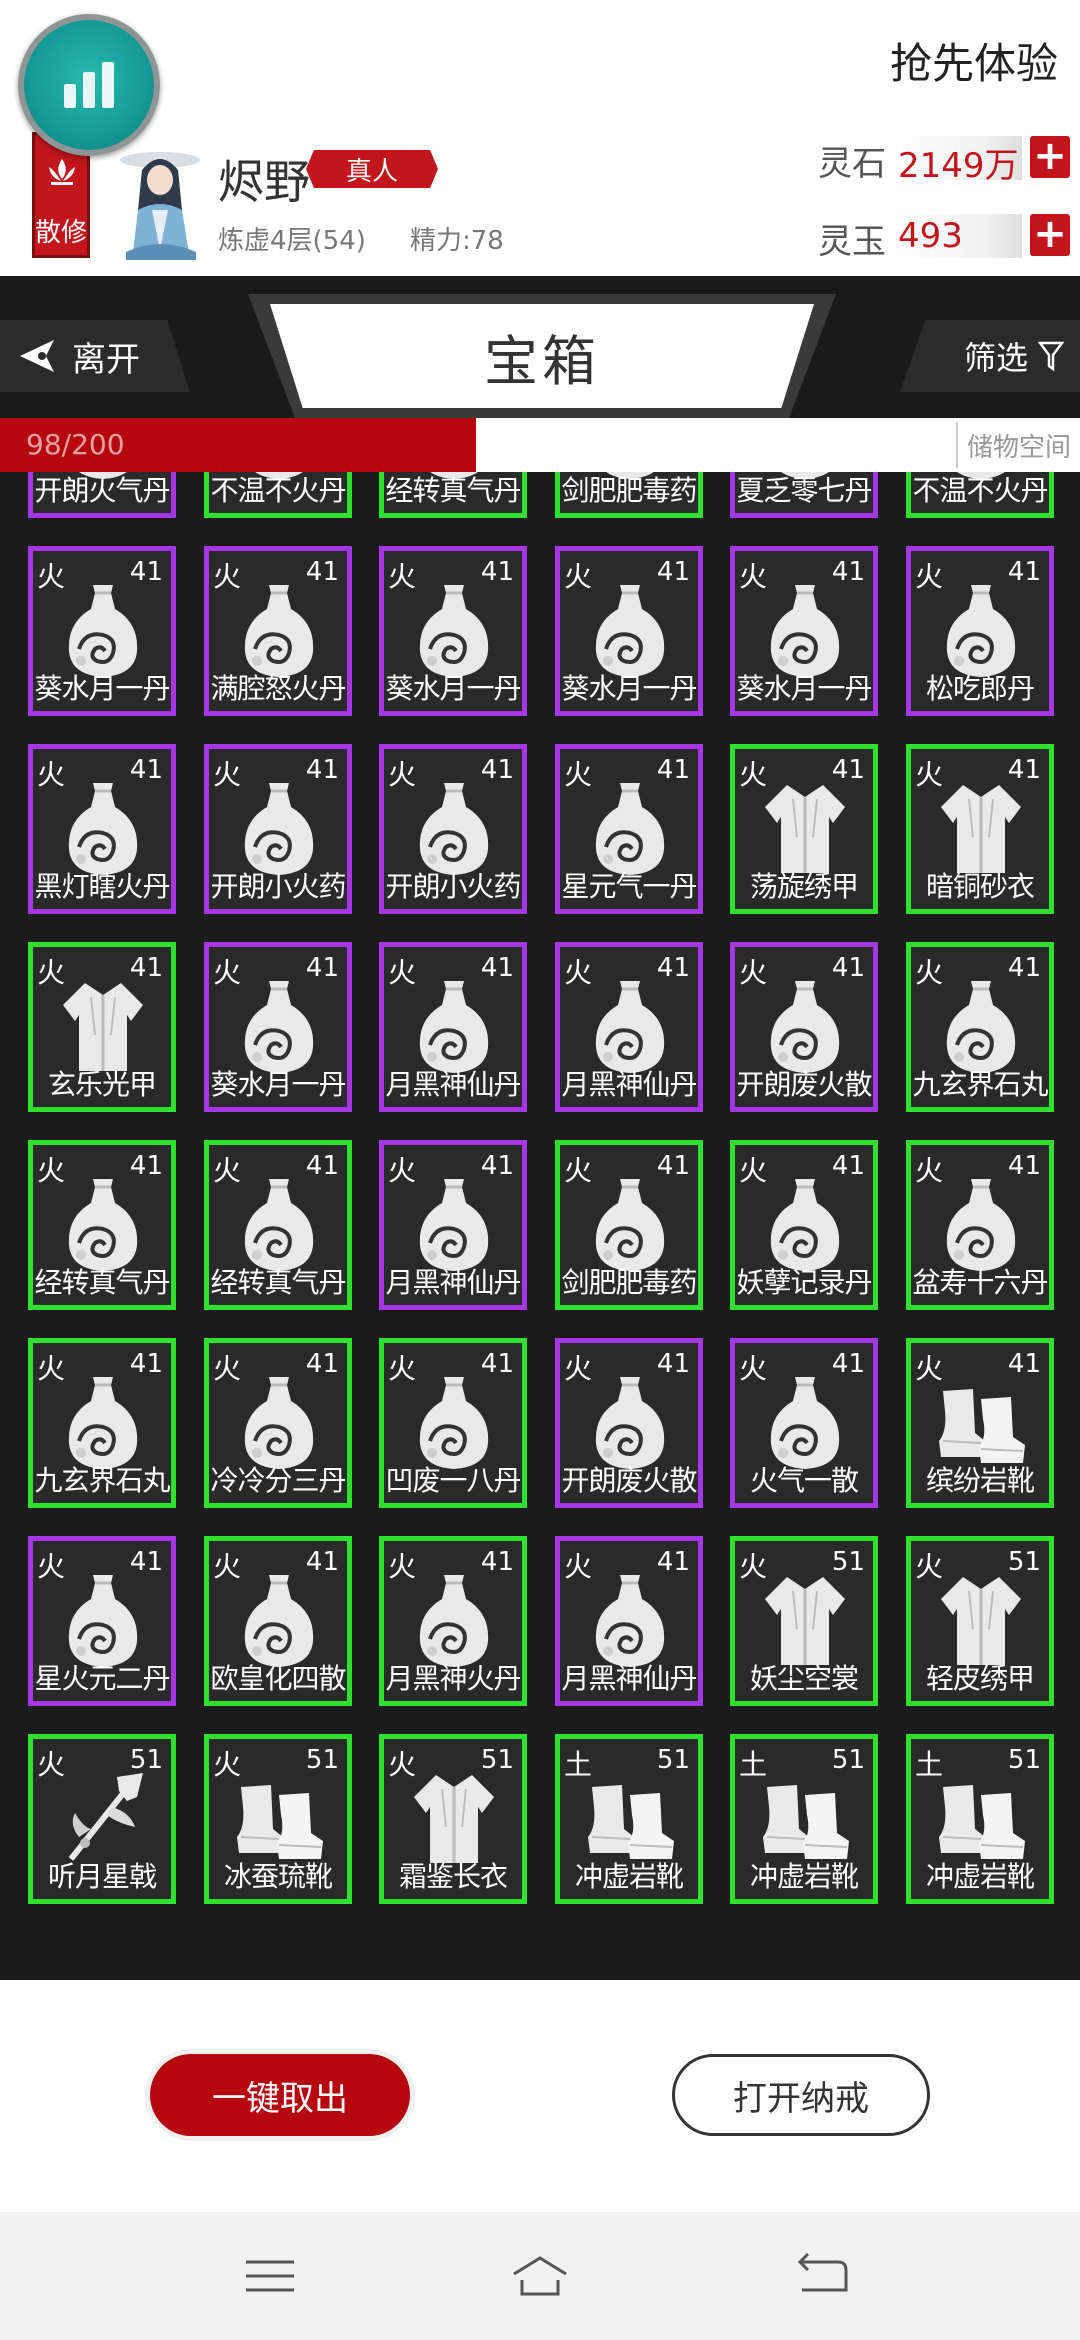  I want to click on robe-icon, so click(805, 1619).